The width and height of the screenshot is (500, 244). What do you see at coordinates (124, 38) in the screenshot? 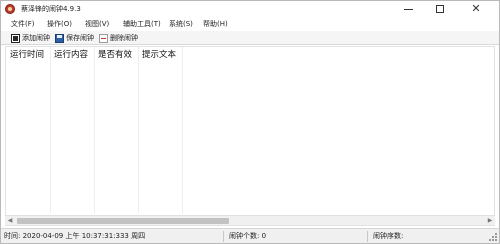
I see `delete-alarm-label: 删除闹钟` at bounding box center [124, 38].